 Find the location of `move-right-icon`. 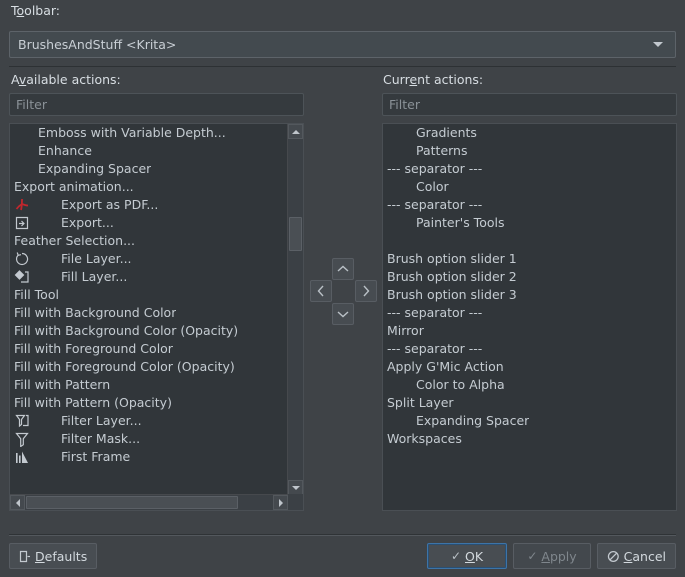

move-right-icon is located at coordinates (366, 291).